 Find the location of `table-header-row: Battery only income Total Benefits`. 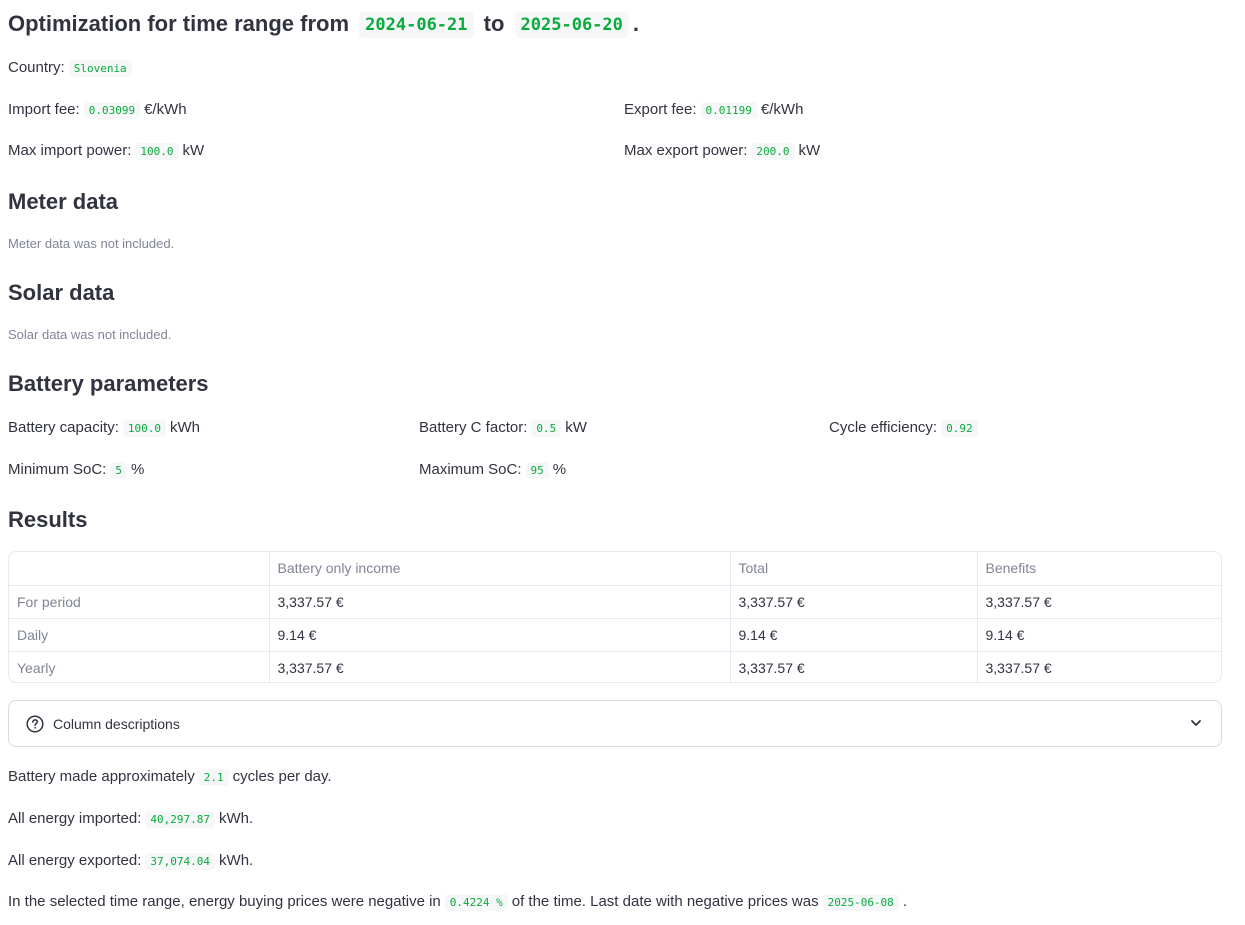

table-header-row: Battery only income Total Benefits is located at coordinates (615, 569).